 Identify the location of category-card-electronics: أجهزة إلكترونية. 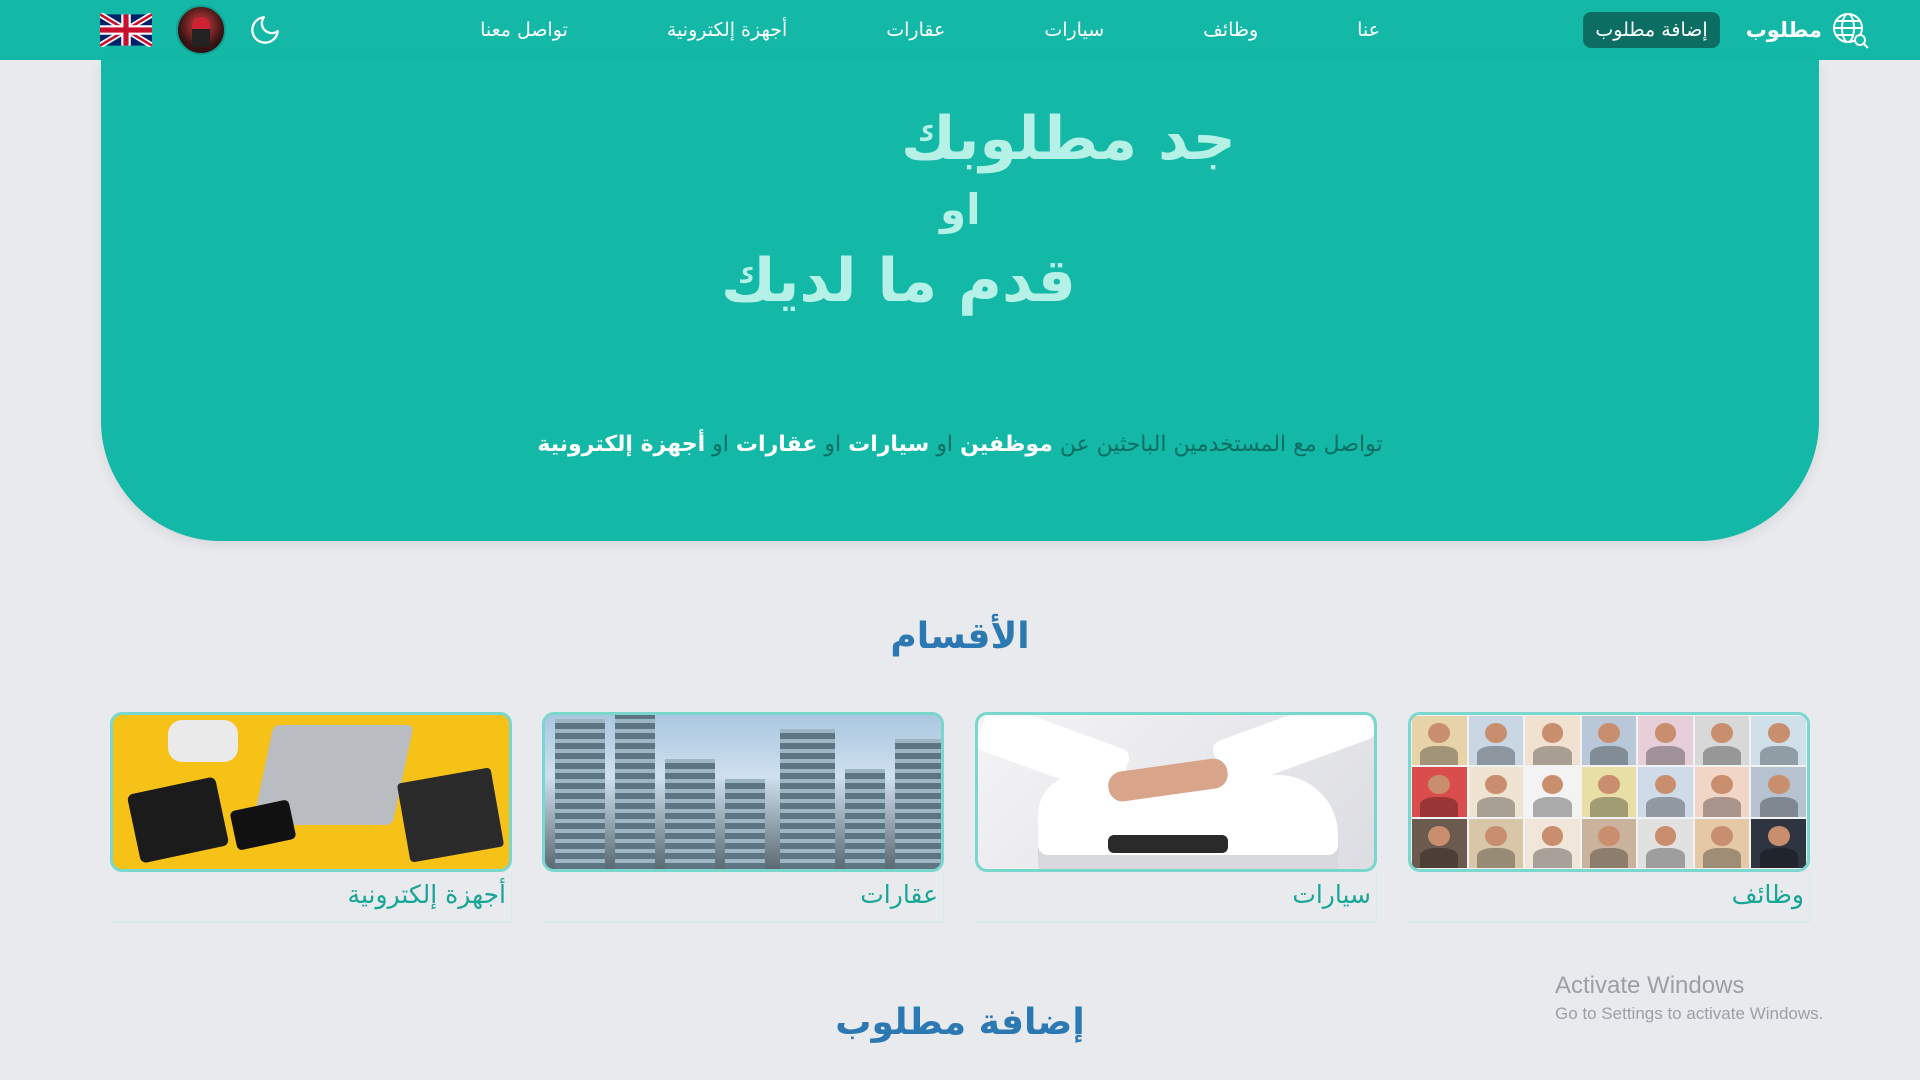
(311, 818).